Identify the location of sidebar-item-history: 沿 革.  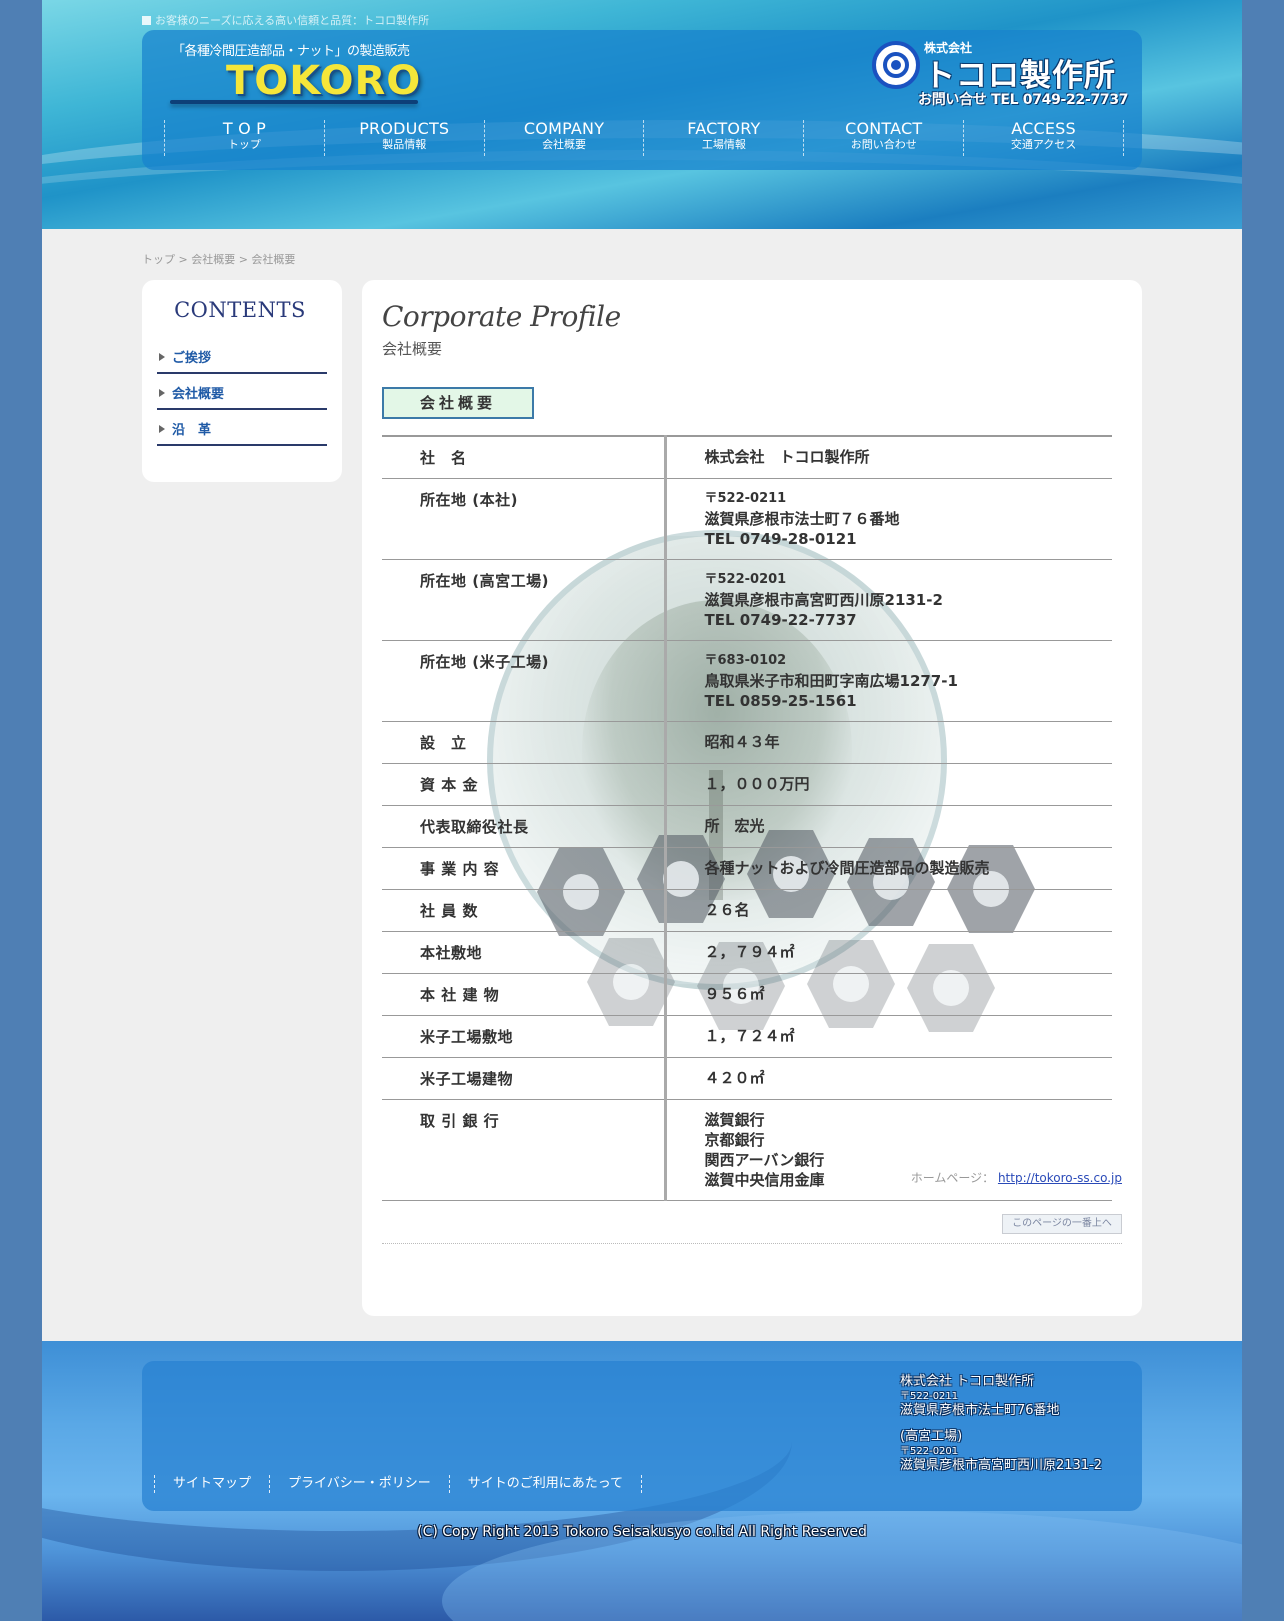
(242, 428).